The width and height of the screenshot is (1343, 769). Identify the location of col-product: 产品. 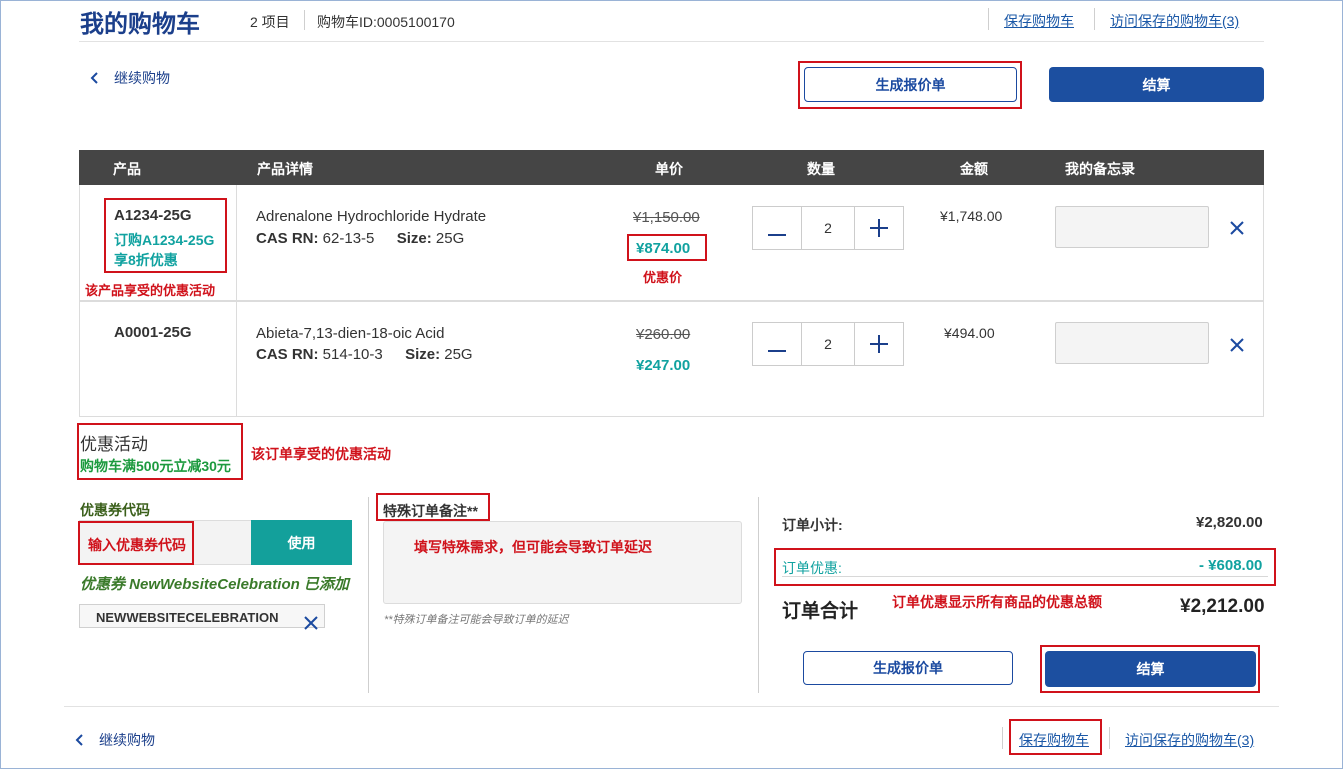
(127, 169).